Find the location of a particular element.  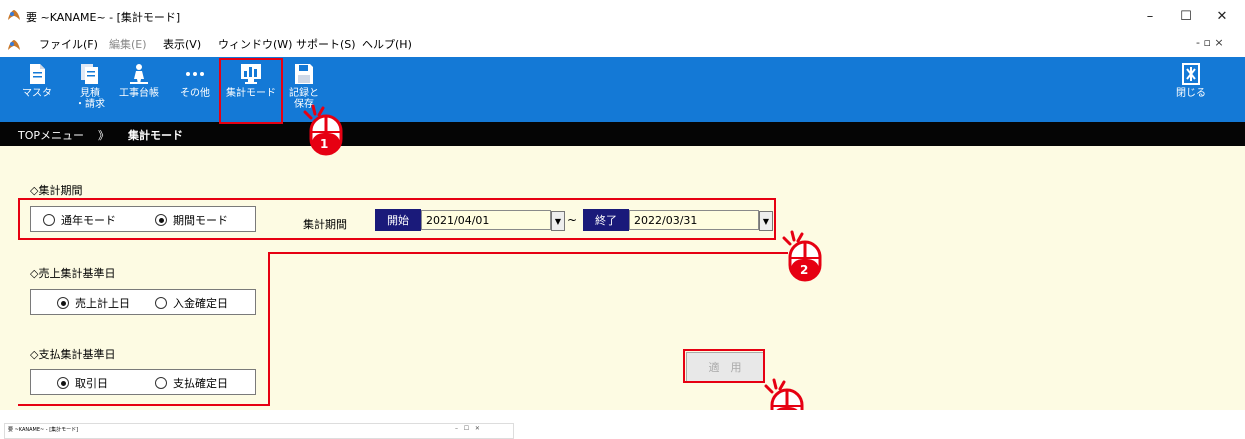

more-dots-icon is located at coordinates (195, 74).